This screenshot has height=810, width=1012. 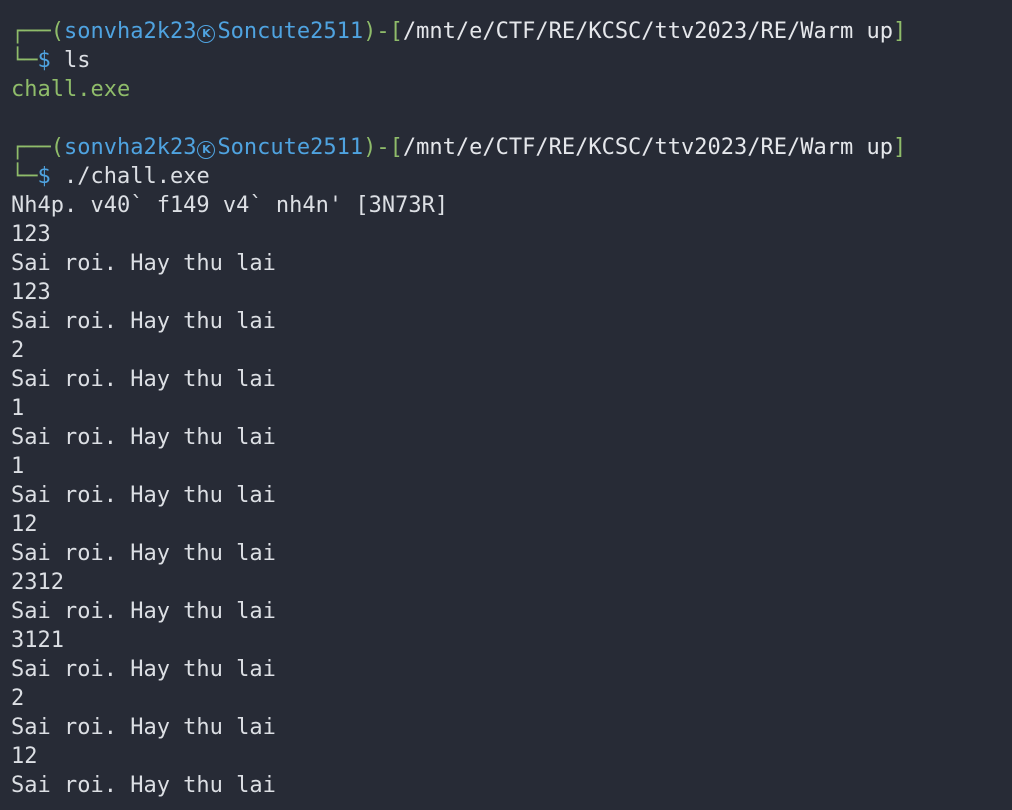 I want to click on output-line: Nh4p. v40` f149 v4` nh4n' [3N73R], so click(x=230, y=205).